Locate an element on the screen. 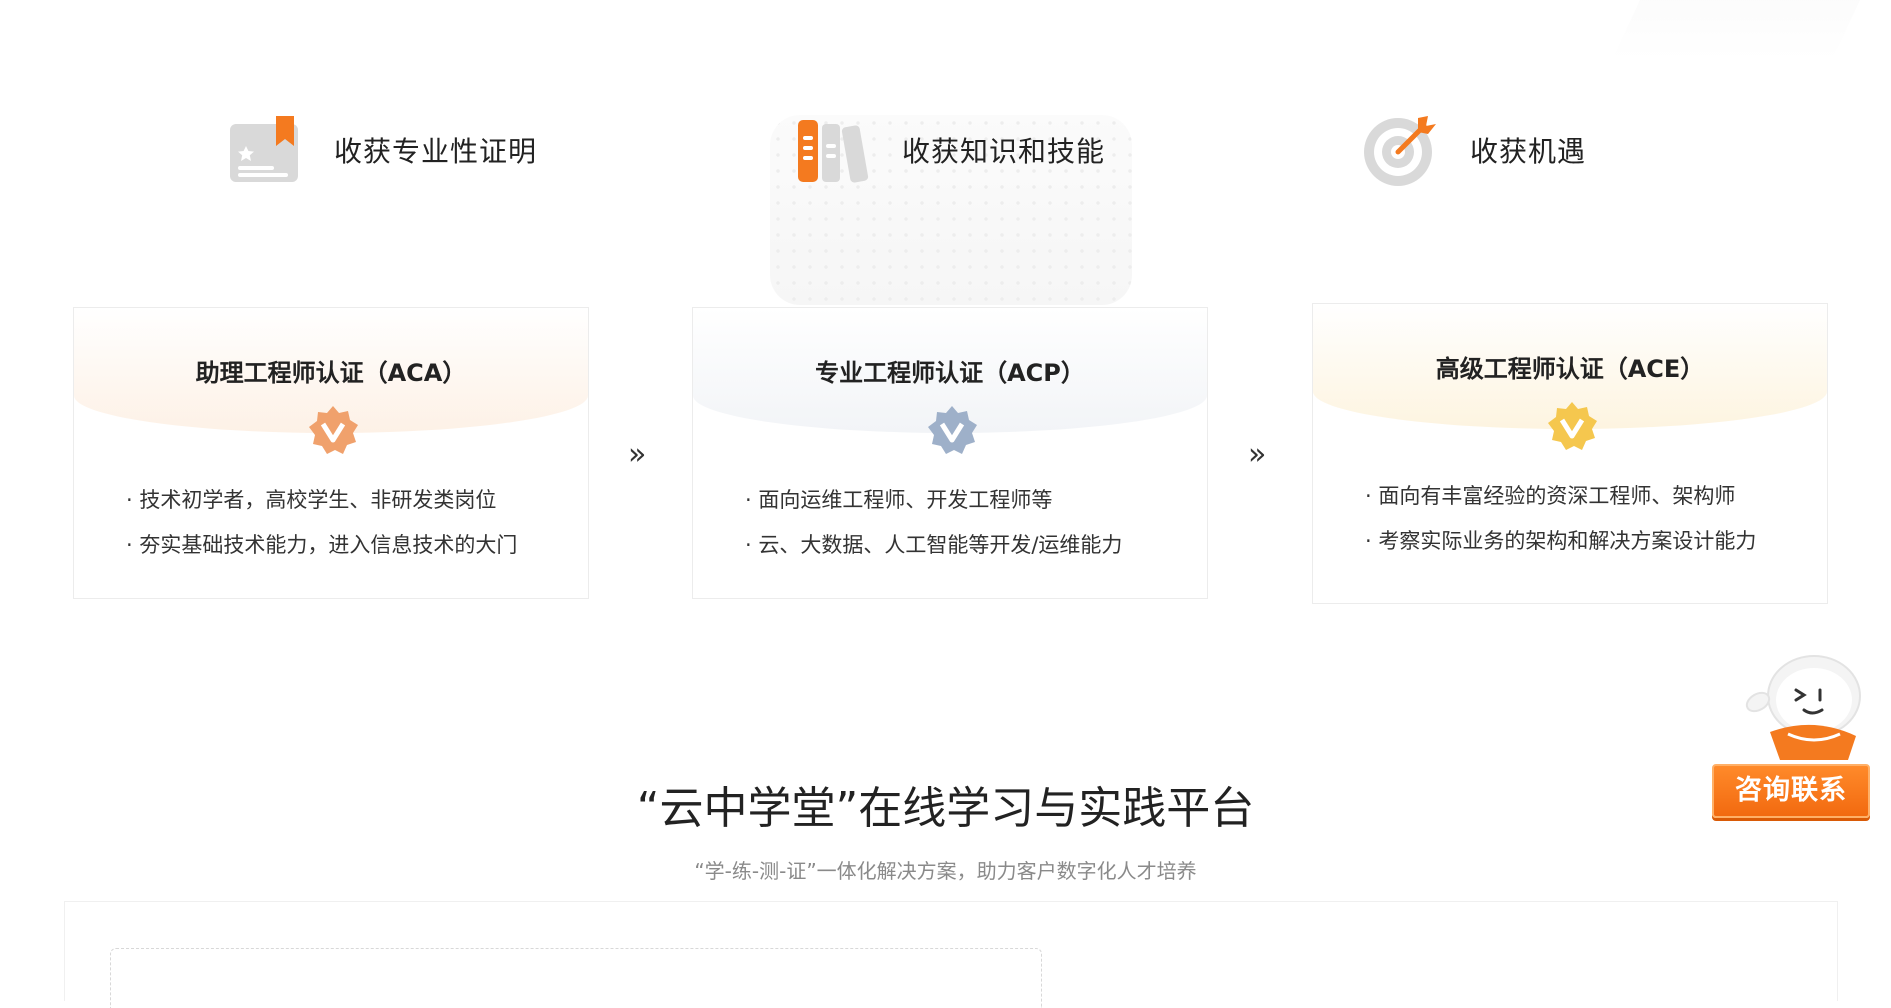 This screenshot has width=1891, height=1008. card-point: · 面向运维工程师、开发工程师等 is located at coordinates (899, 500).